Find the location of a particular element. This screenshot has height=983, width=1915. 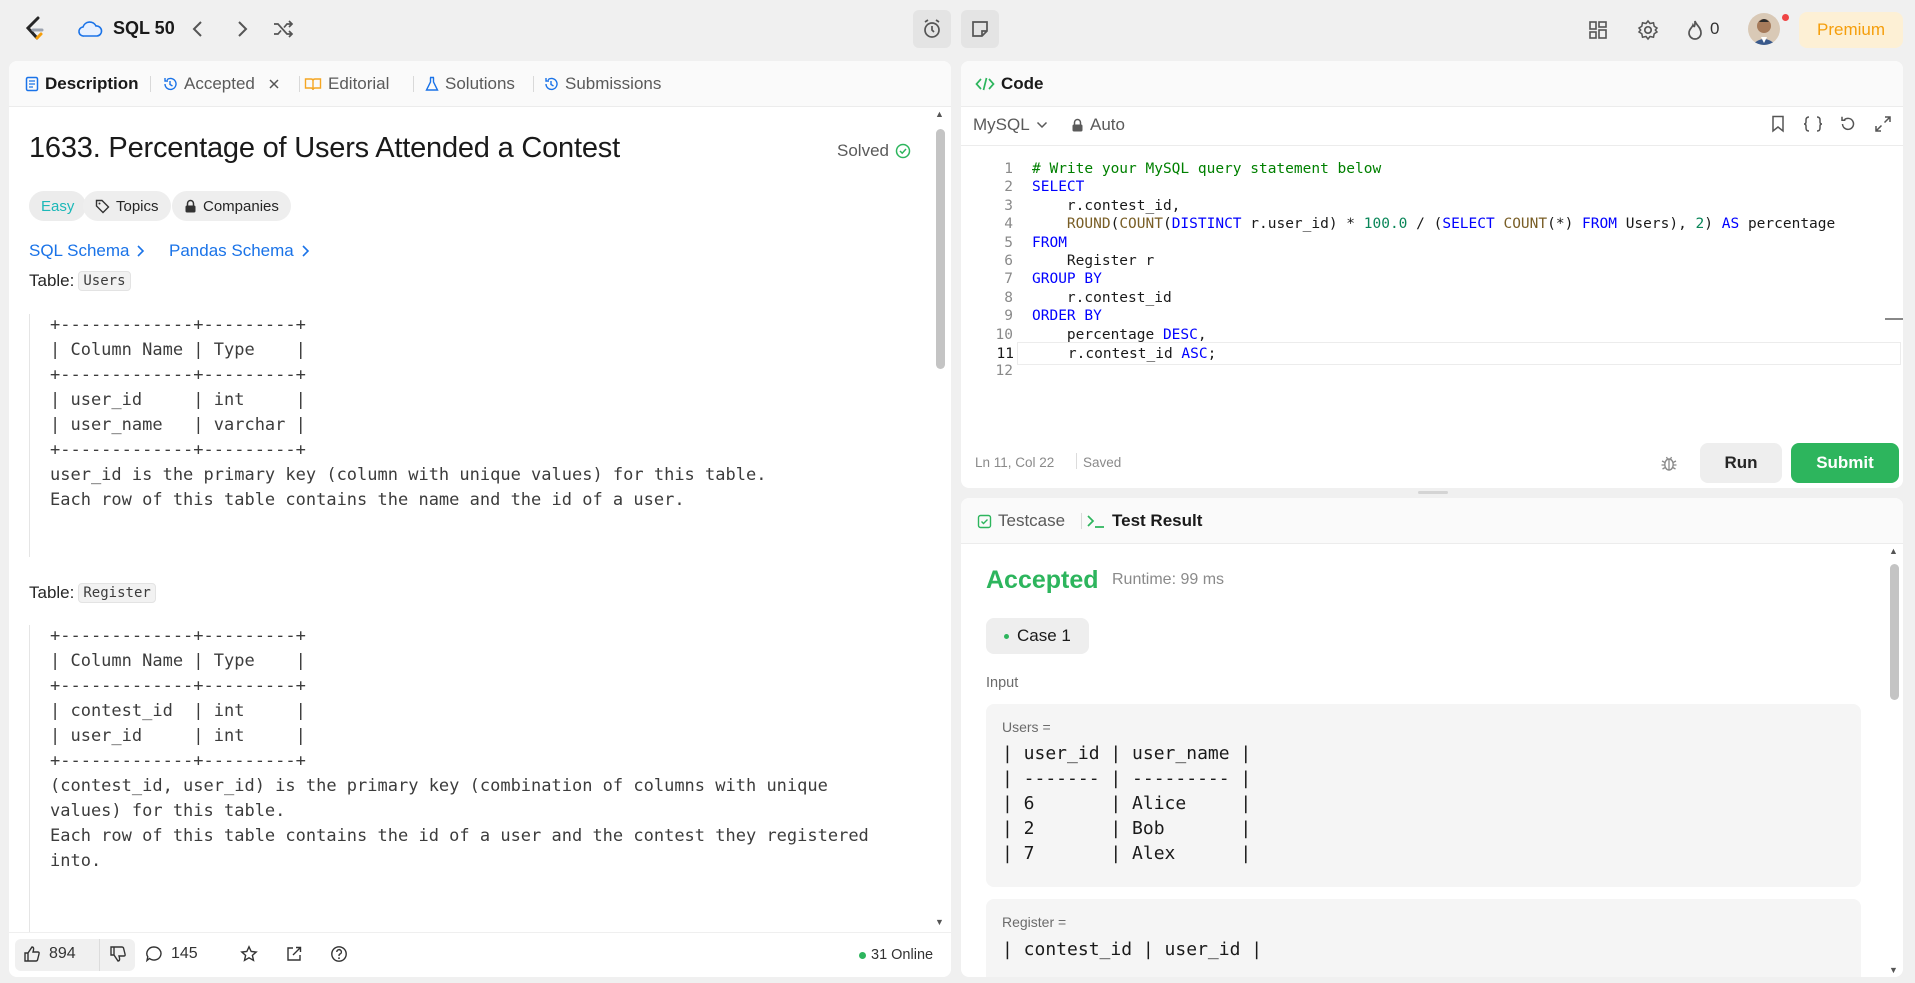

tab-testcase: Testcase is located at coordinates (1021, 521).